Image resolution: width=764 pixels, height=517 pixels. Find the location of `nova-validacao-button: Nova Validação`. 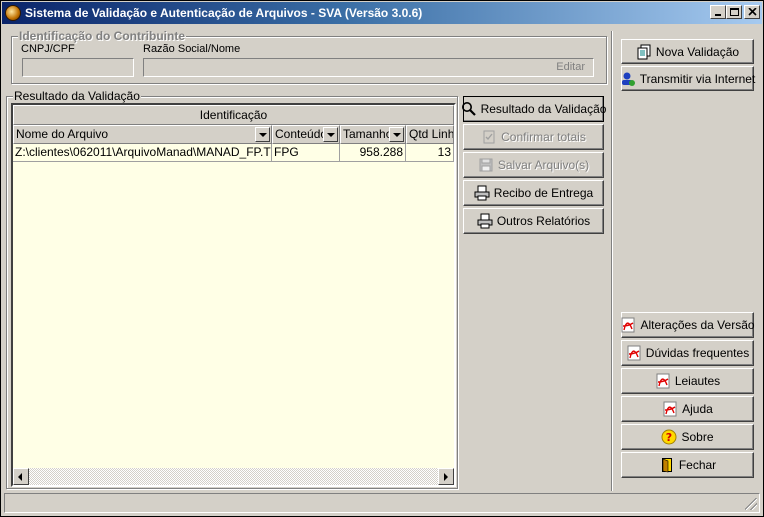

nova-validacao-button: Nova Validação is located at coordinates (687, 51).